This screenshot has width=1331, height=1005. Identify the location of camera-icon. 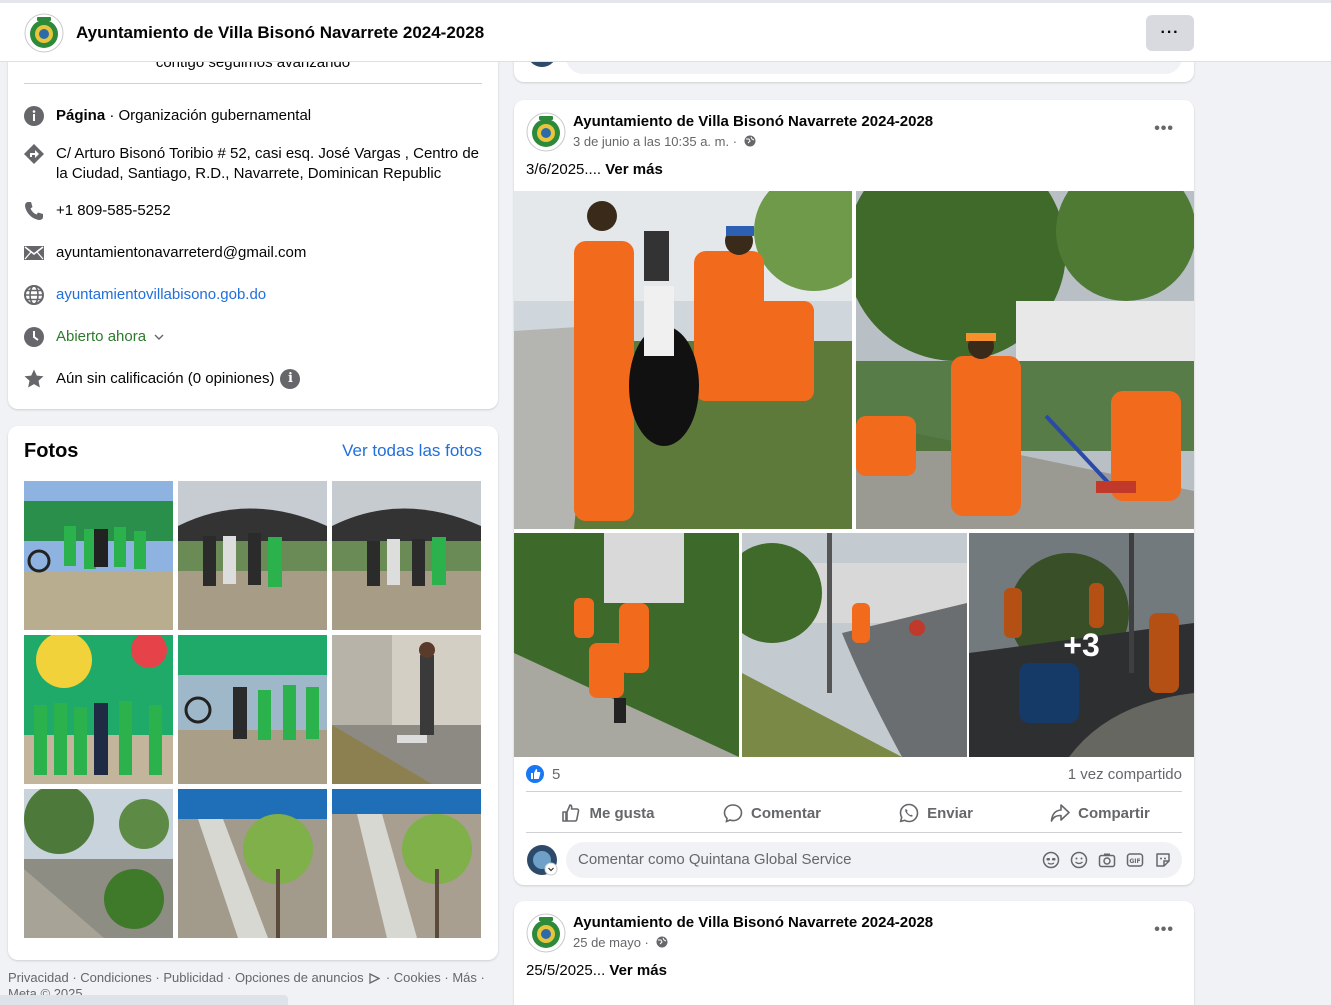
(1107, 860).